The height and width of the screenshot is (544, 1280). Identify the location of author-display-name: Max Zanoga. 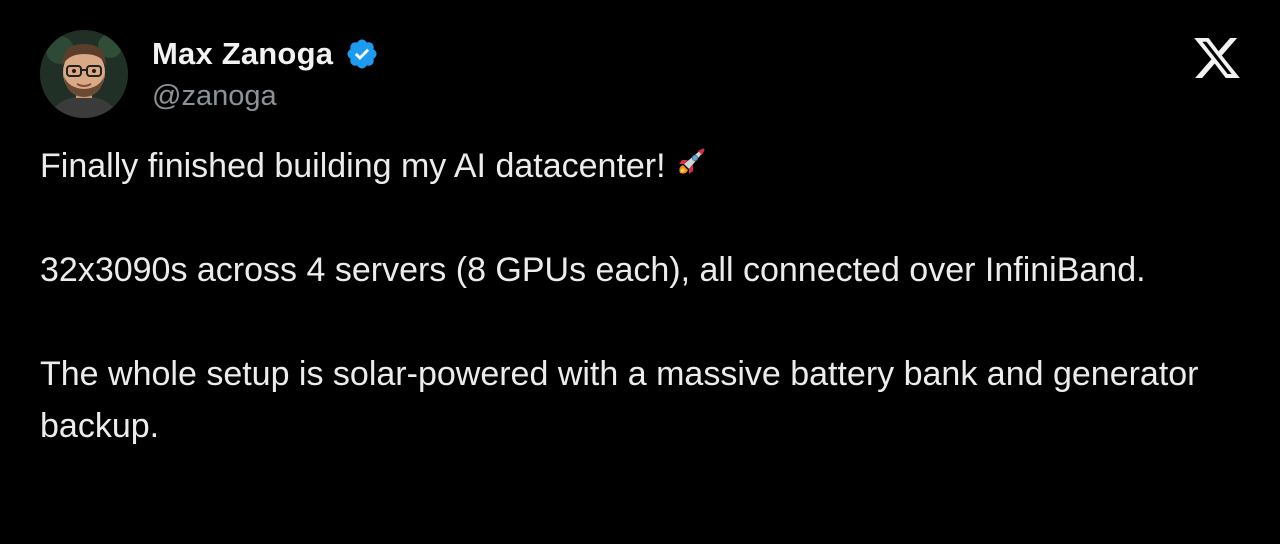
(242, 54).